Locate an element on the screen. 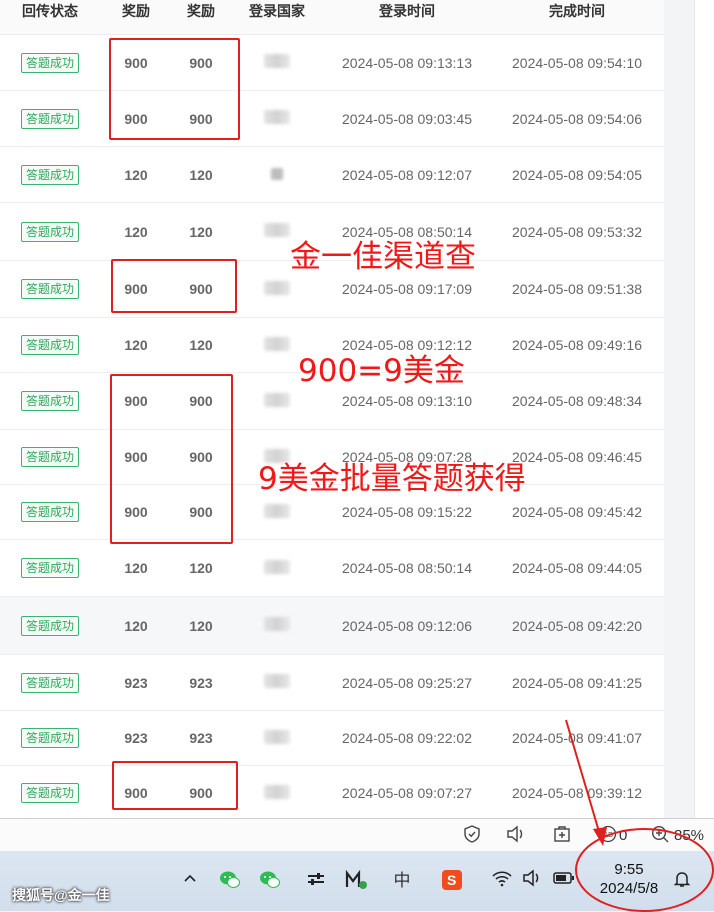 The width and height of the screenshot is (714, 912). header-reward-1: 奖励 is located at coordinates (136, 17).